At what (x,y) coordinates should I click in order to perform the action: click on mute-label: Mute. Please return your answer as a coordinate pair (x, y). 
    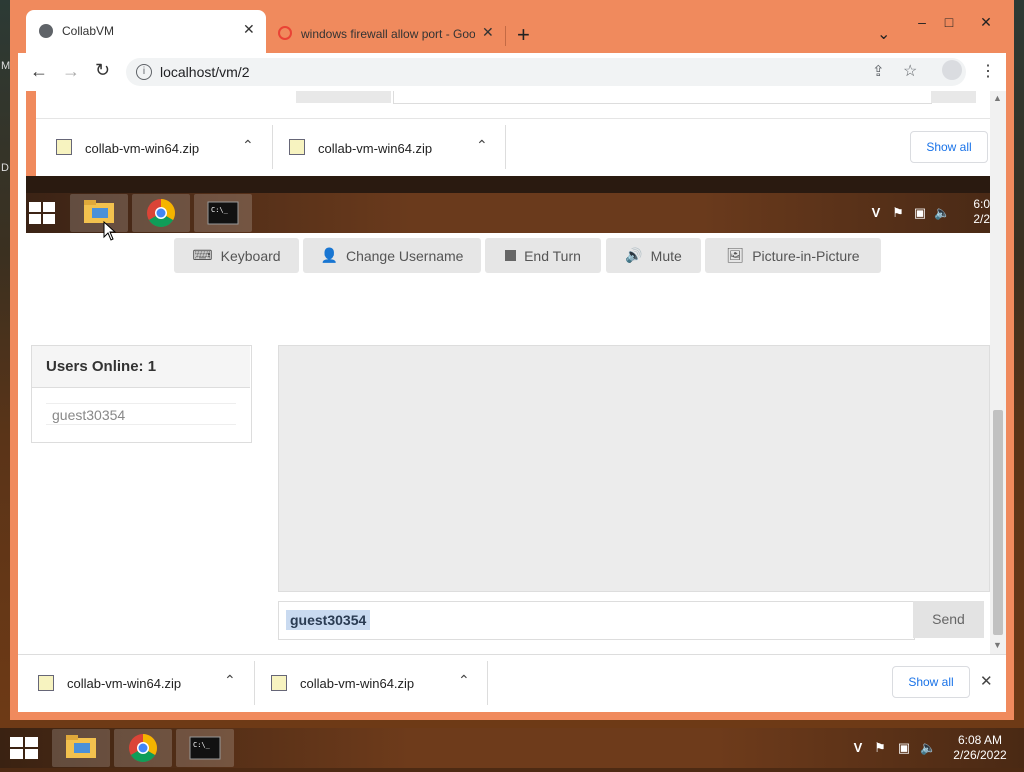
    Looking at the image, I should click on (666, 255).